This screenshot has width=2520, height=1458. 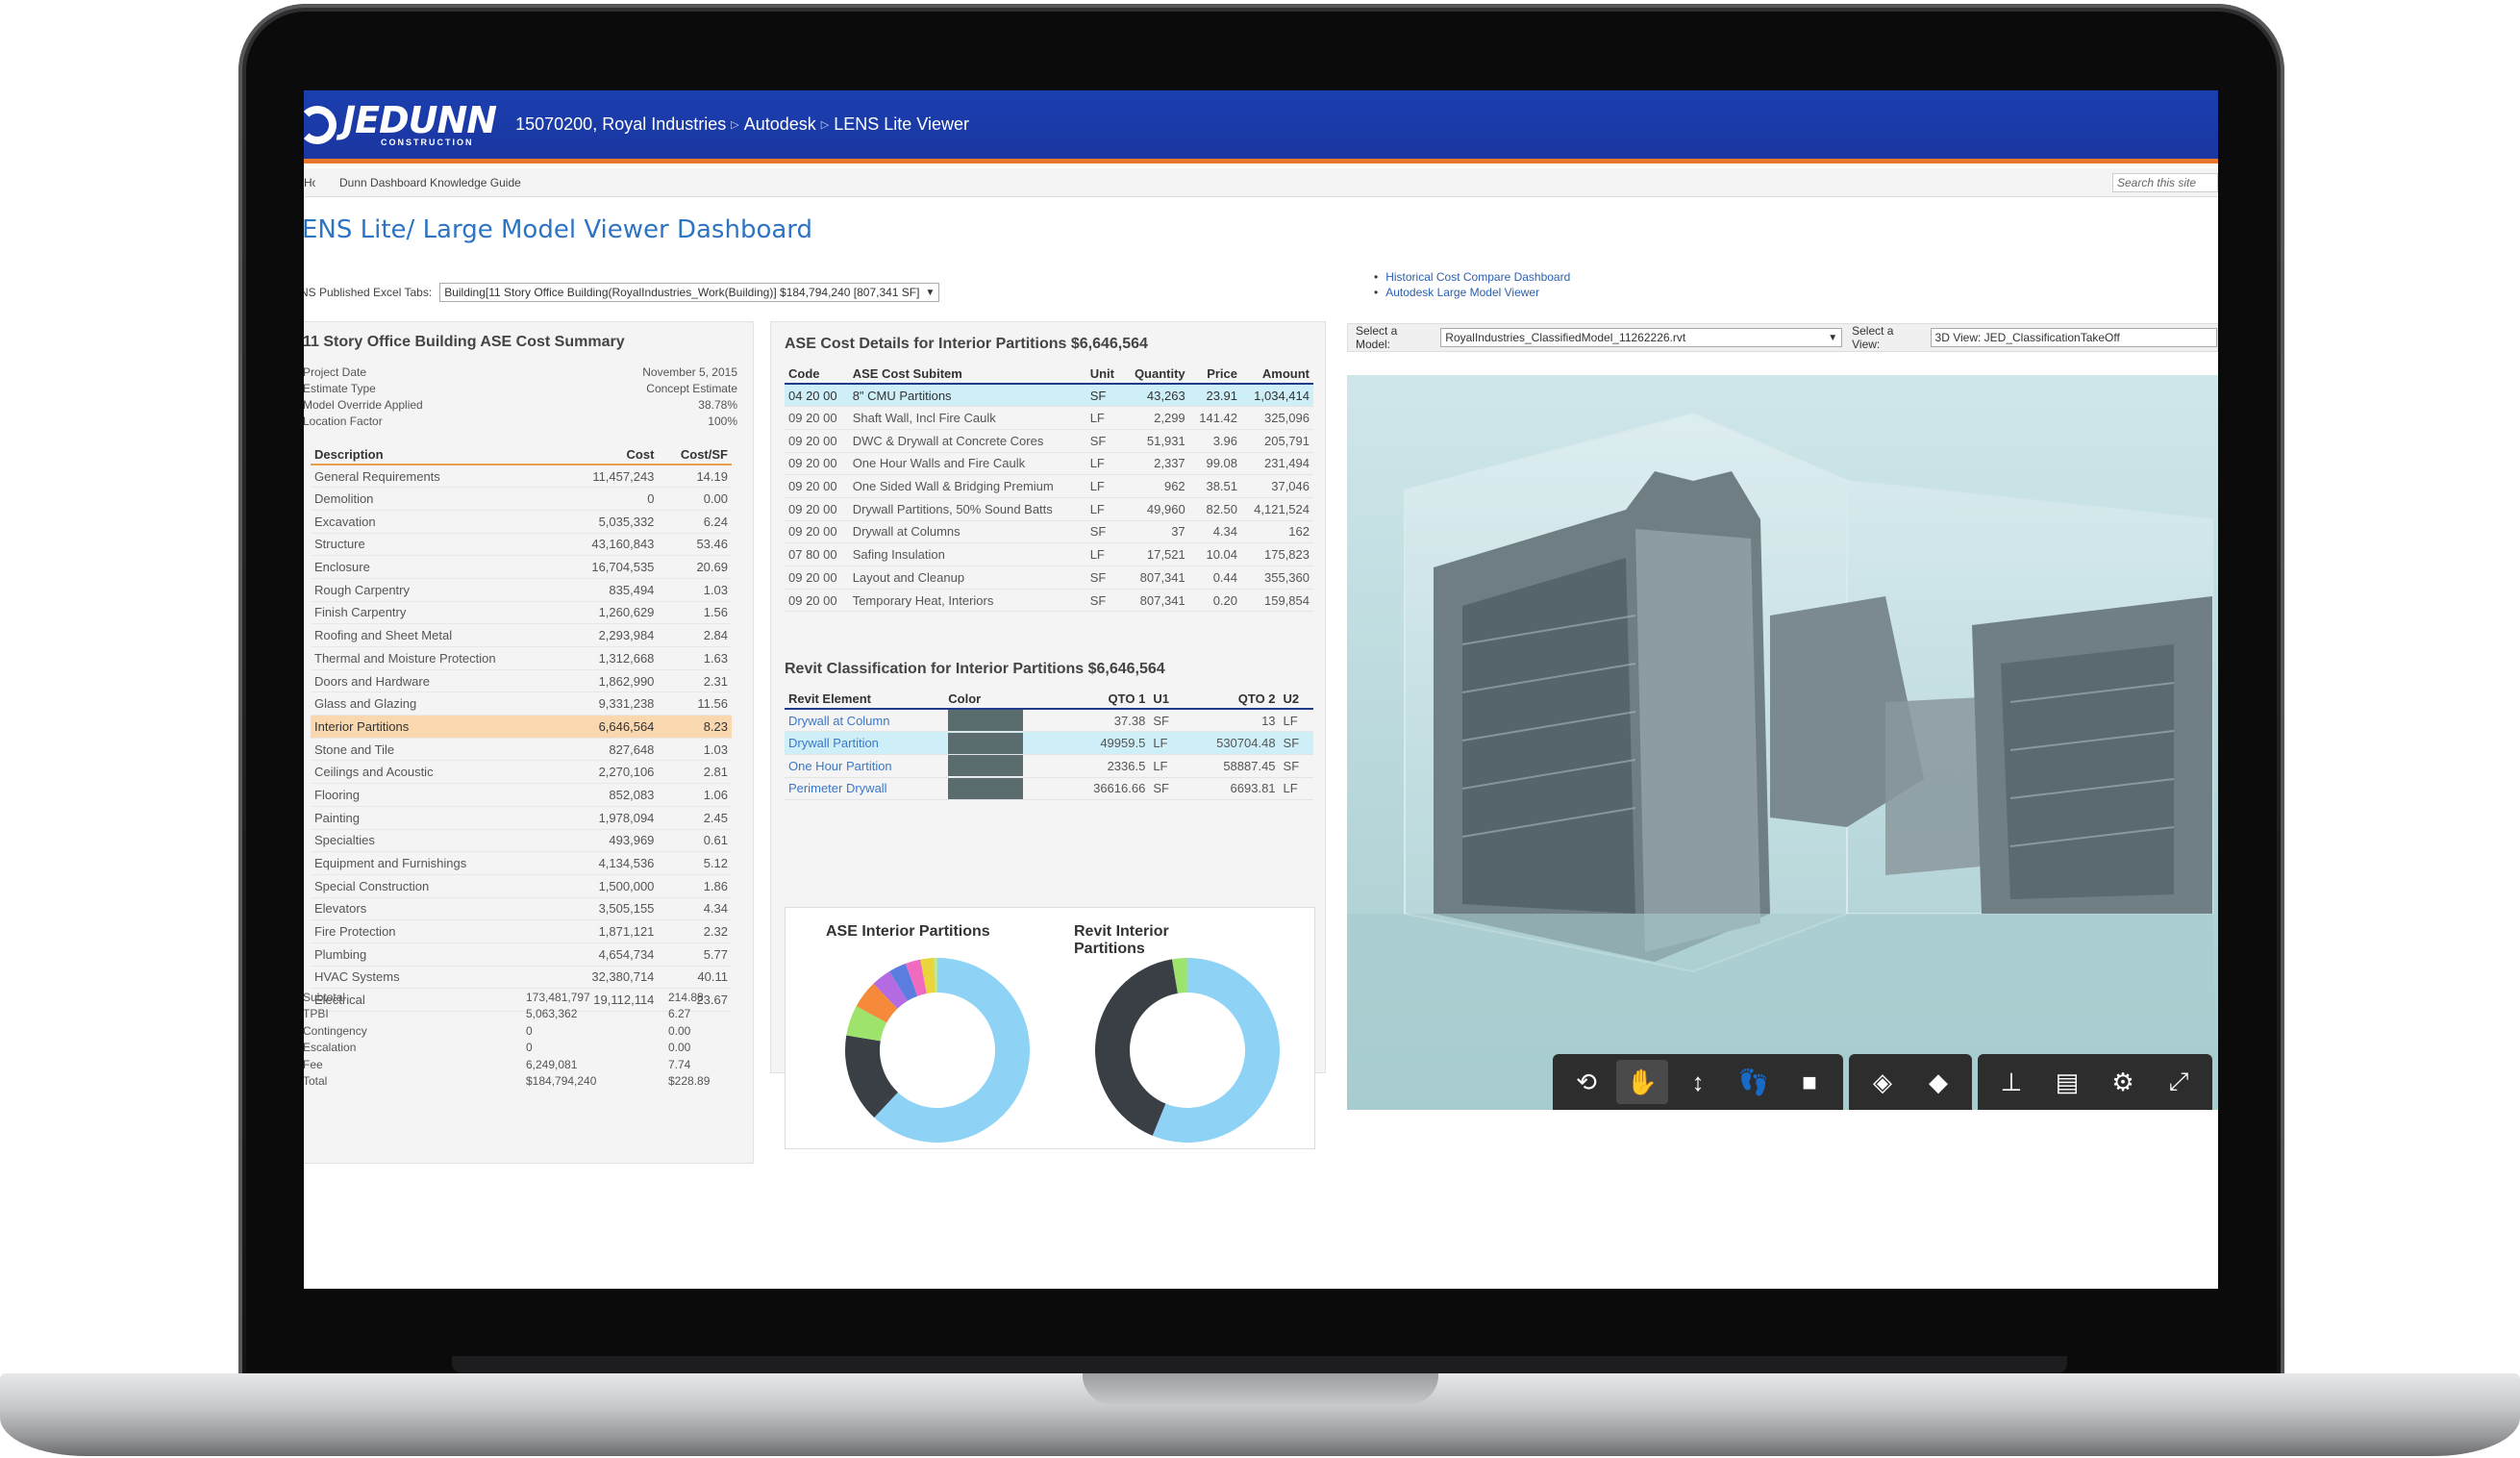 I want to click on cost-cell-cost: 827,648, so click(x=611, y=750).